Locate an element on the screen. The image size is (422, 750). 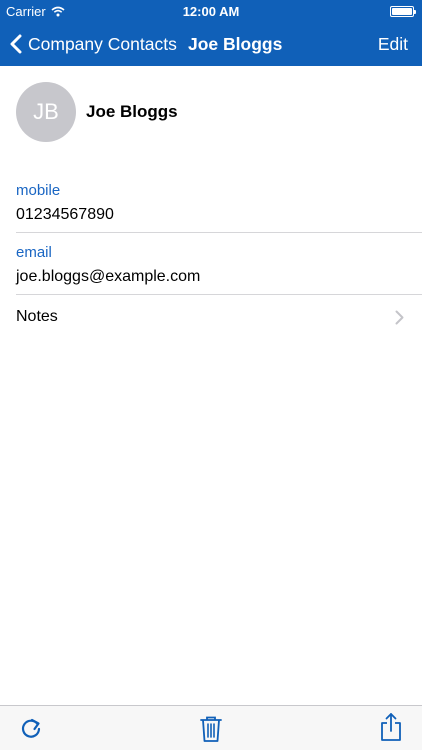
bottom-toolbar is located at coordinates (211, 727).